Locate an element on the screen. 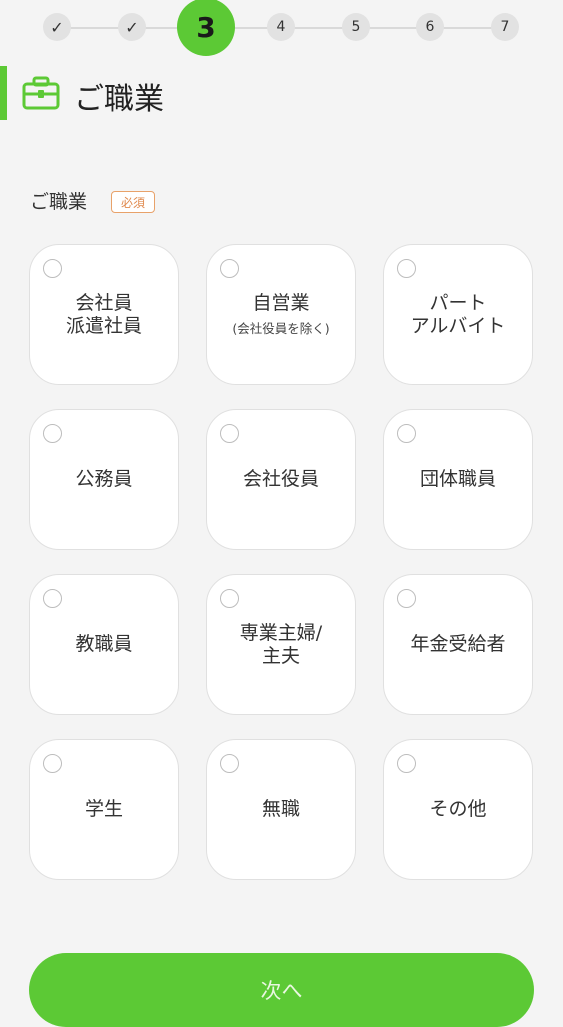  option-label: 自営業 is located at coordinates (281, 303).